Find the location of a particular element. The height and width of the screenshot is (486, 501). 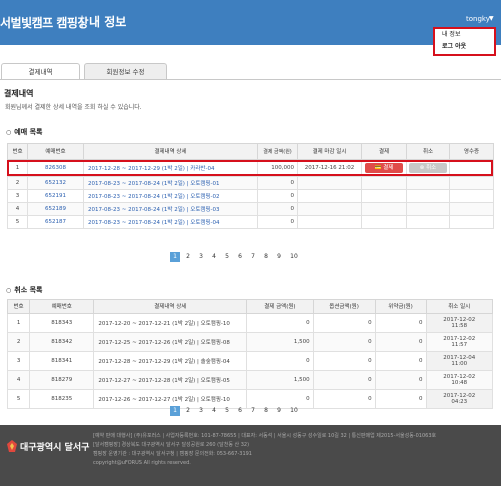

payment-amount: 1,500 is located at coordinates (280, 380).